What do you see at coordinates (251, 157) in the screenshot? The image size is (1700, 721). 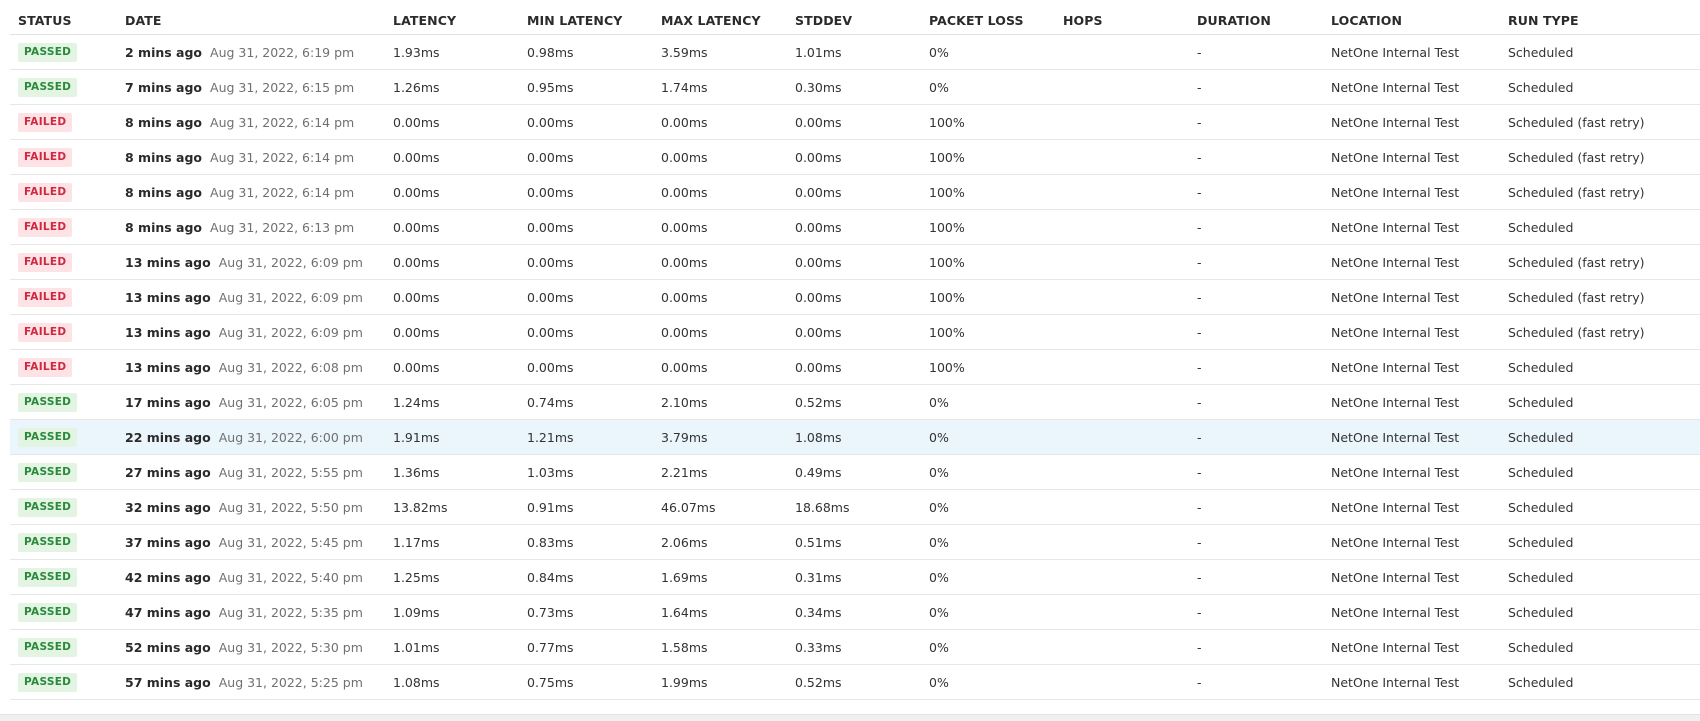 I see `date-cell: 8 mins ago Aug 31, 2022, 6:14 pm` at bounding box center [251, 157].